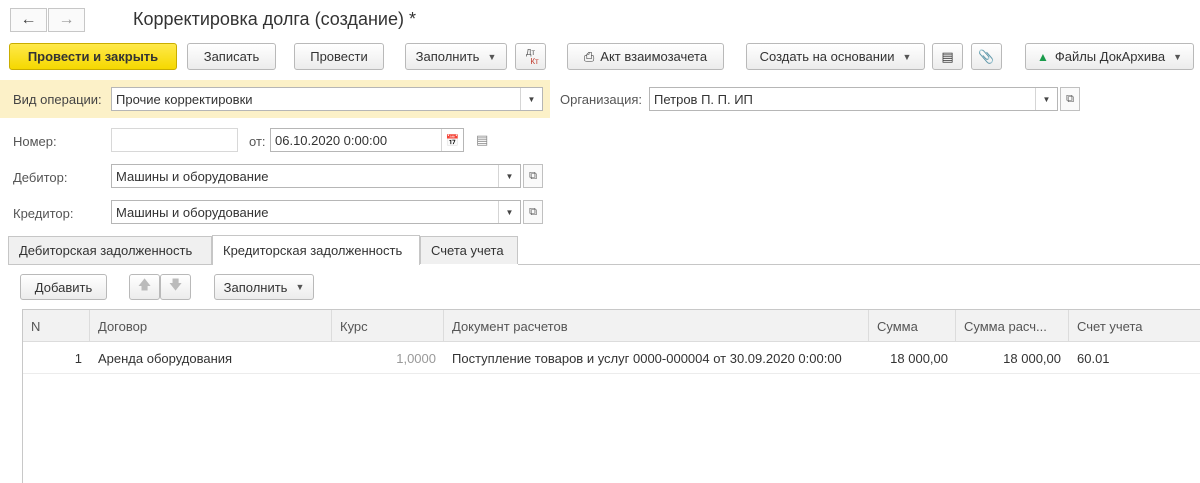 This screenshot has height=483, width=1200. I want to click on number-field, so click(174, 140).